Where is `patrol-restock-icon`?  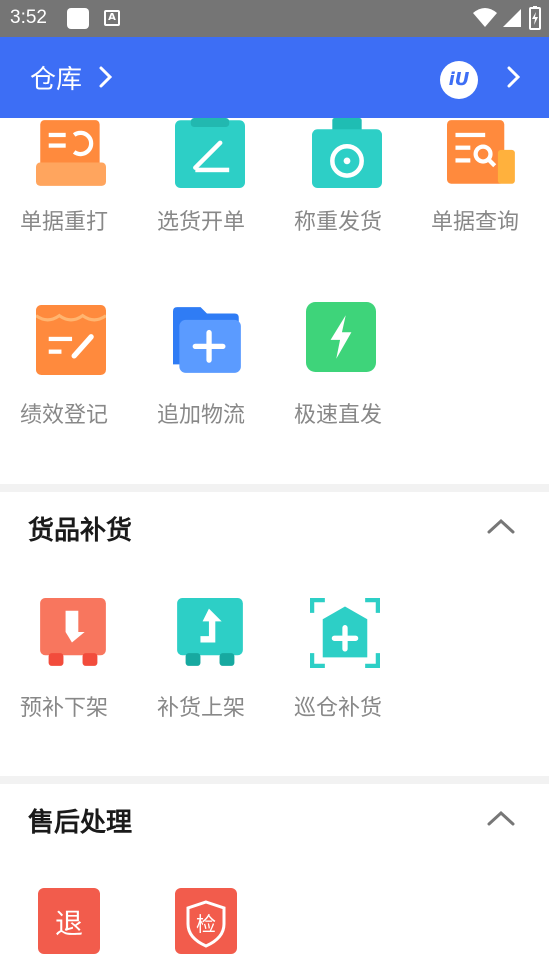 patrol-restock-icon is located at coordinates (345, 633).